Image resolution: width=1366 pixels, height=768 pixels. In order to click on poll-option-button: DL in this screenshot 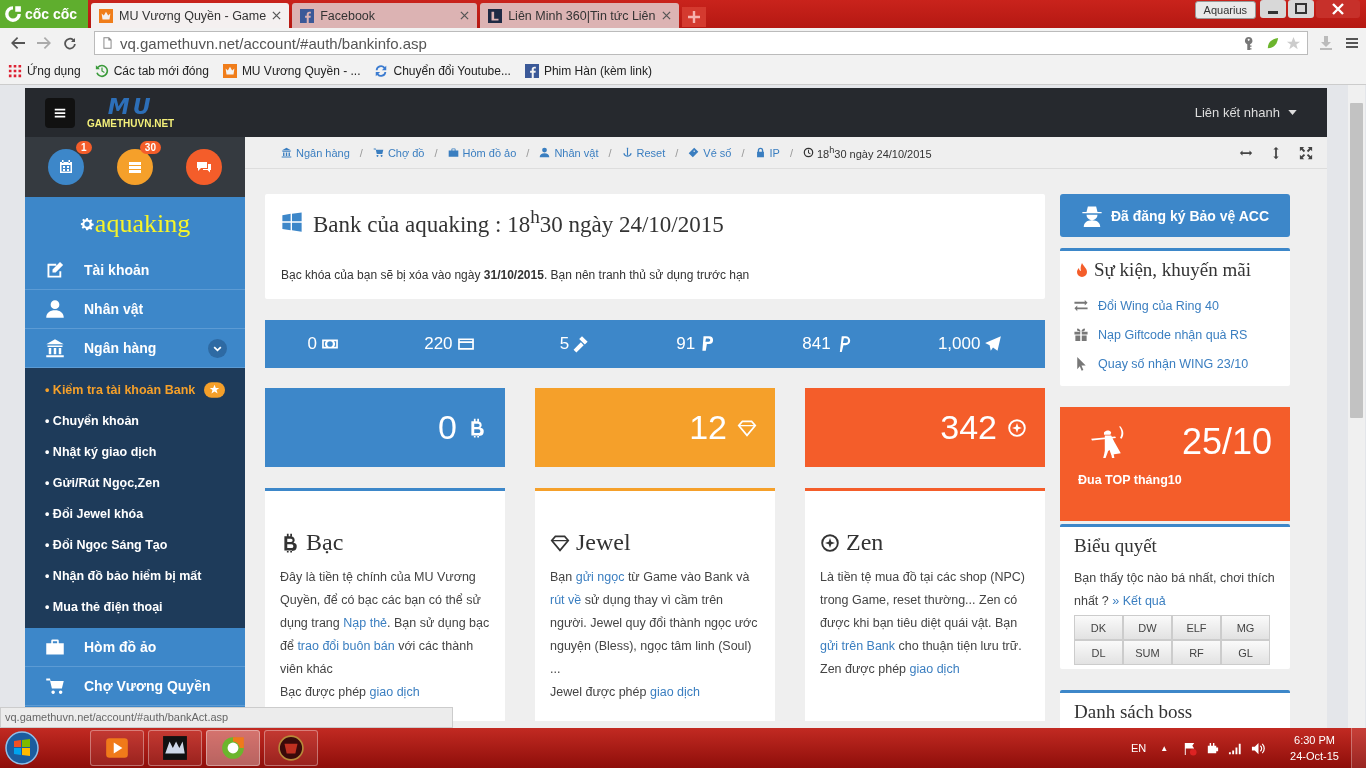, I will do `click(1098, 652)`.